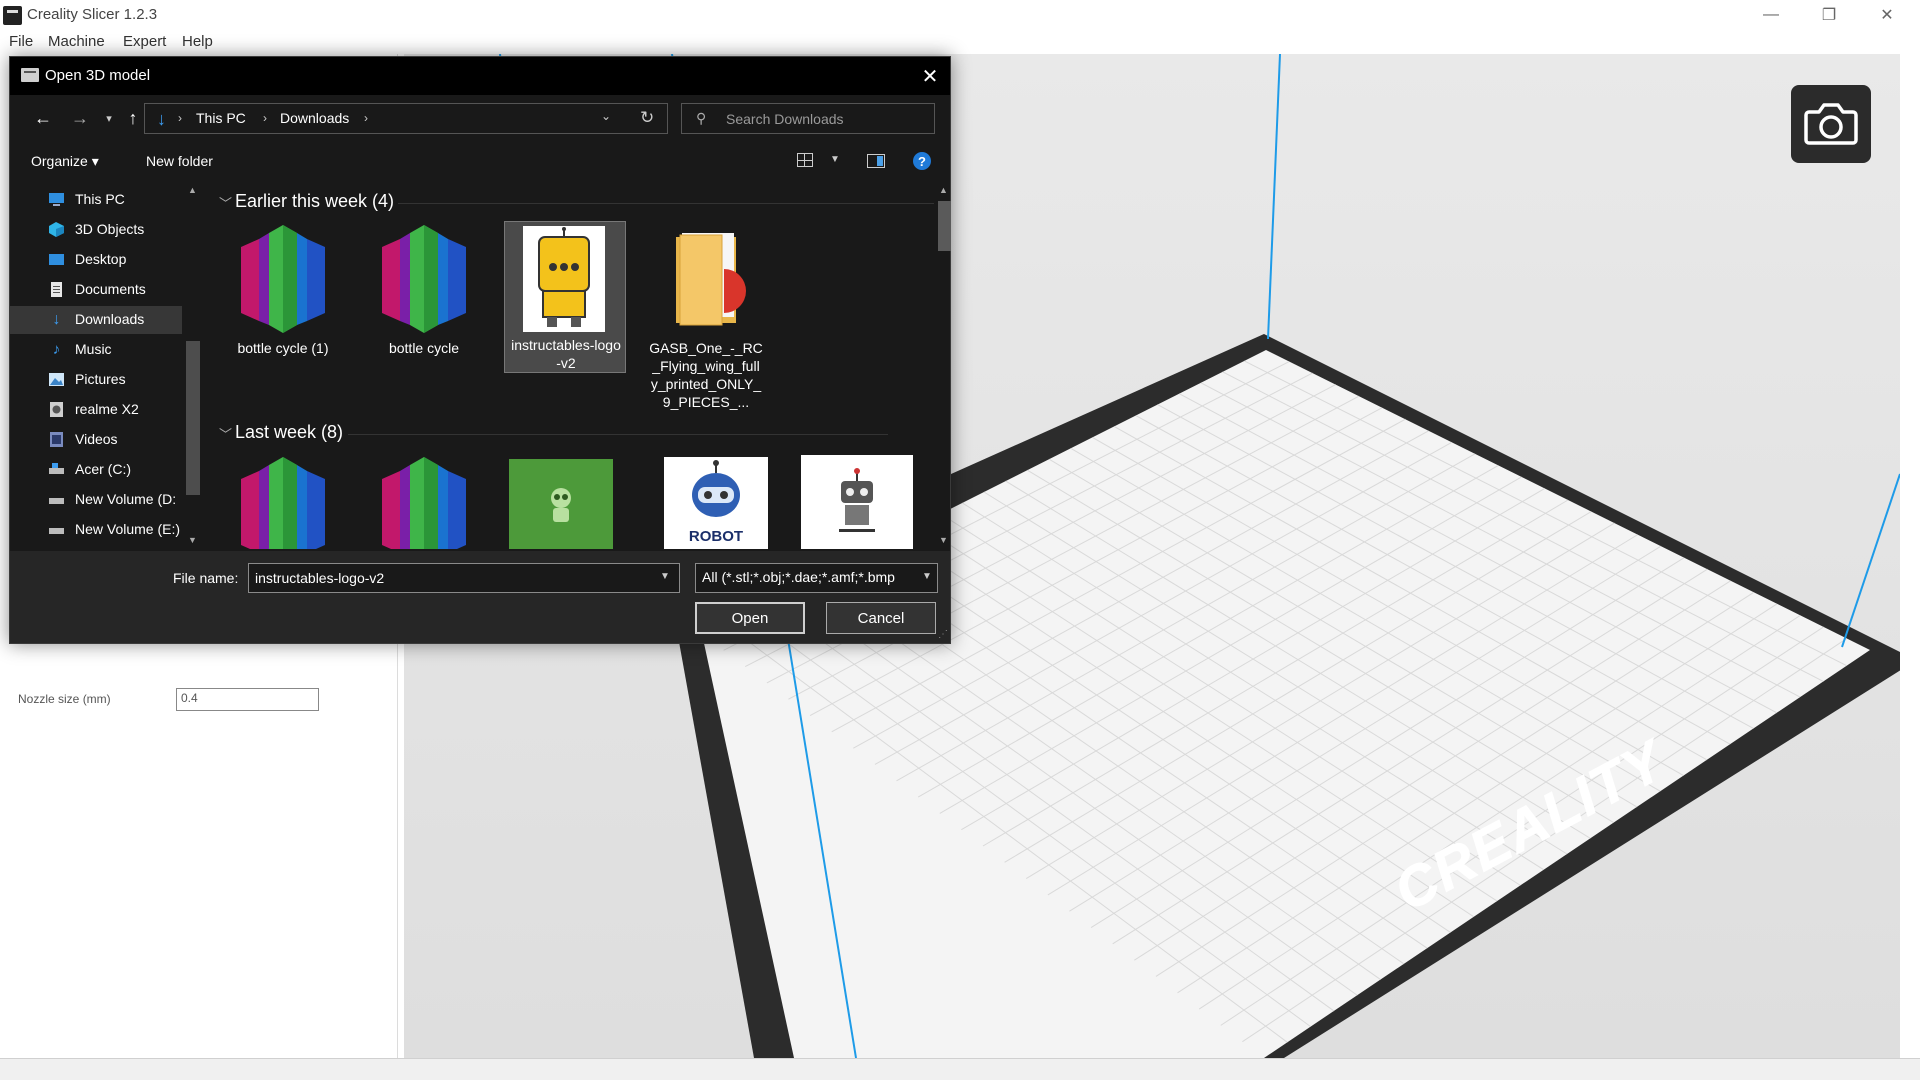  I want to click on dialog-navbar: ← → ▾ ↑ ↓ › This PC › Downloads › ⌄ ↻ ⚲, so click(480, 118).